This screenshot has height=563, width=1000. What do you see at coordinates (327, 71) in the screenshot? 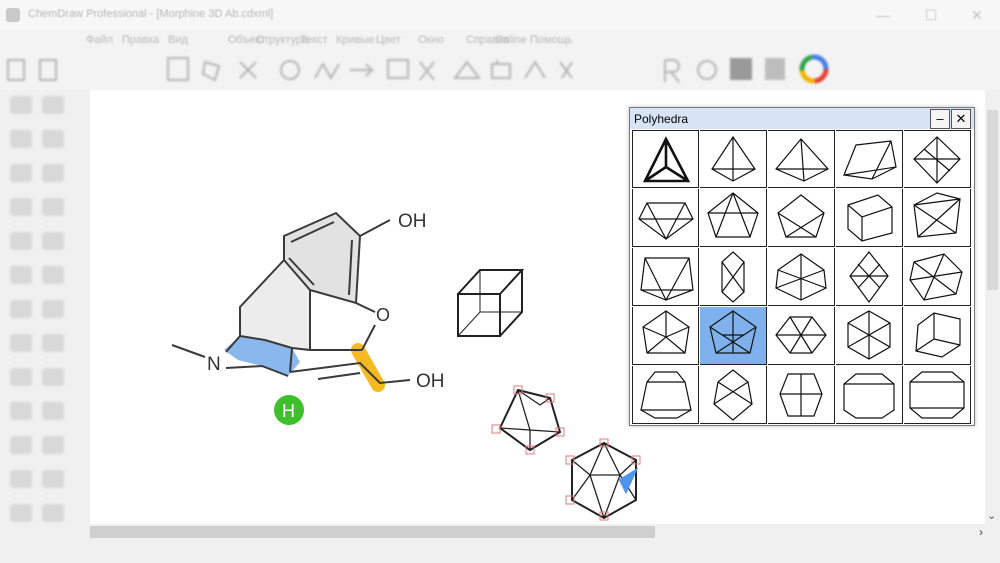
I see `tool-chain-icon` at bounding box center [327, 71].